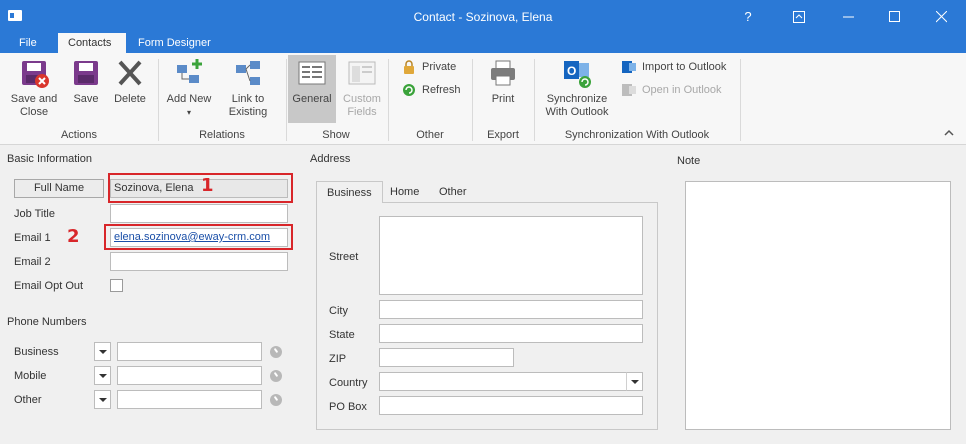 The image size is (966, 444). What do you see at coordinates (503, 73) in the screenshot?
I see `printer-icon` at bounding box center [503, 73].